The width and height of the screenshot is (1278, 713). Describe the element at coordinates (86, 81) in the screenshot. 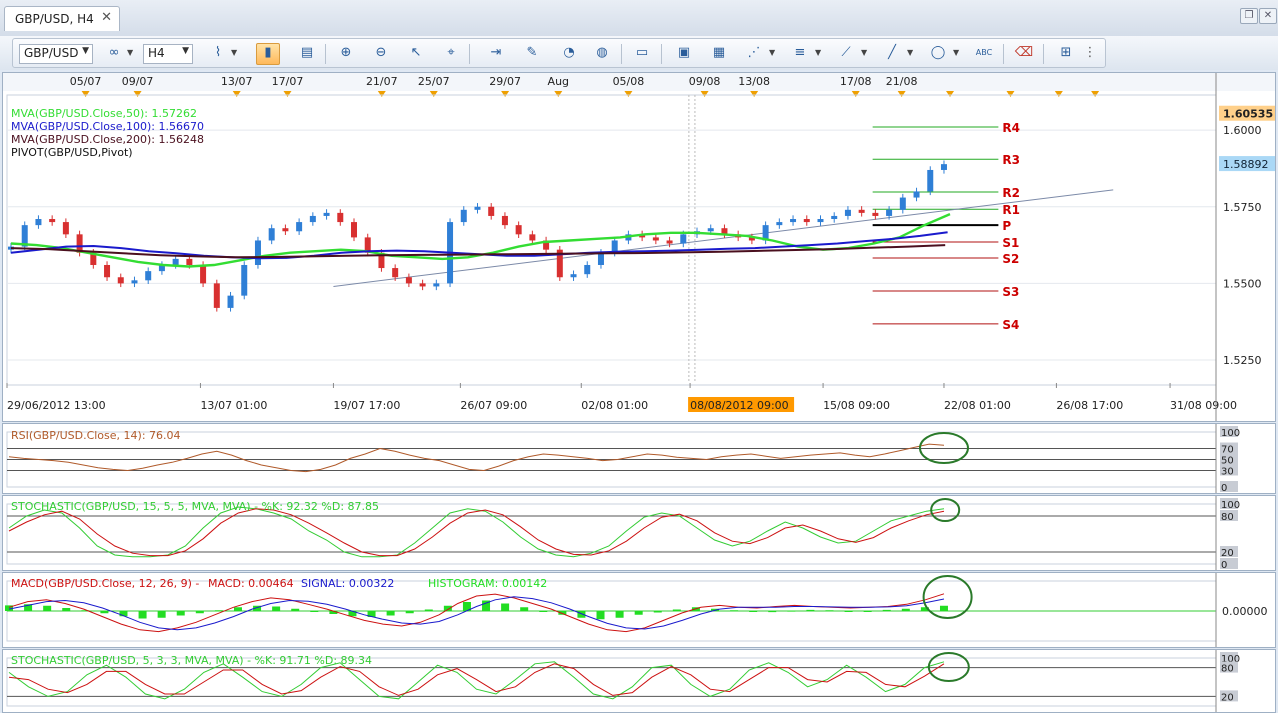

I see `top-date-tick: 05/07` at that location.